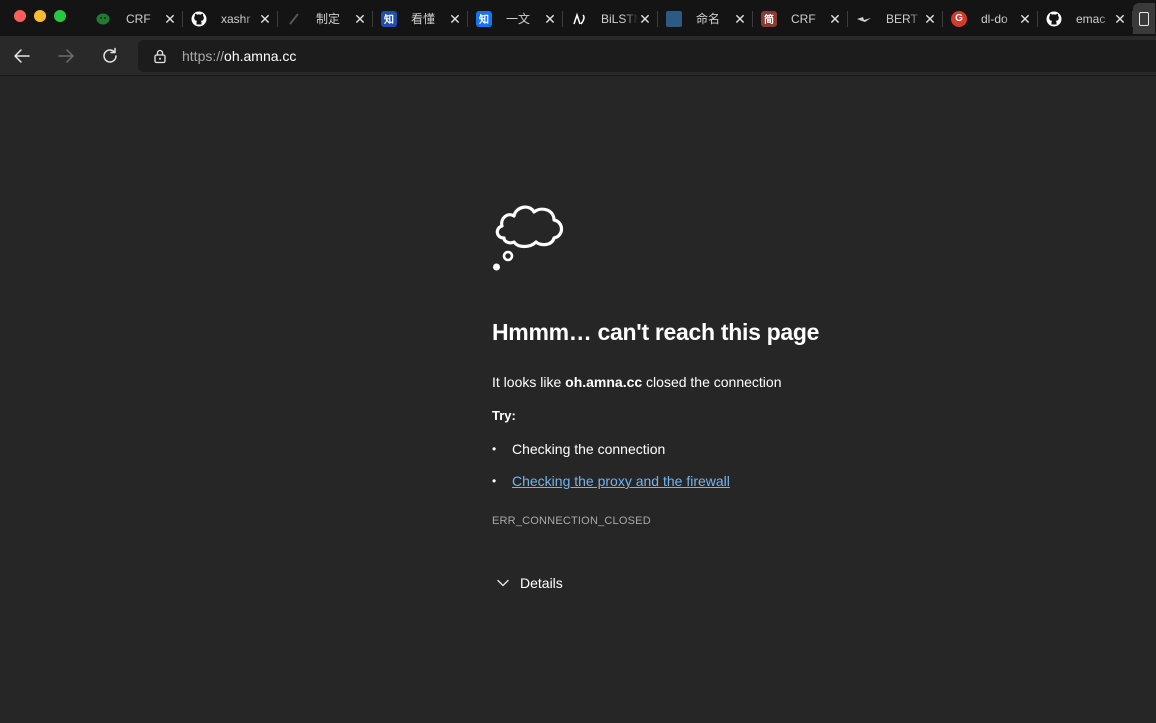  What do you see at coordinates (589, 449) in the screenshot?
I see `suggestion-check-connection: Checking the connection` at bounding box center [589, 449].